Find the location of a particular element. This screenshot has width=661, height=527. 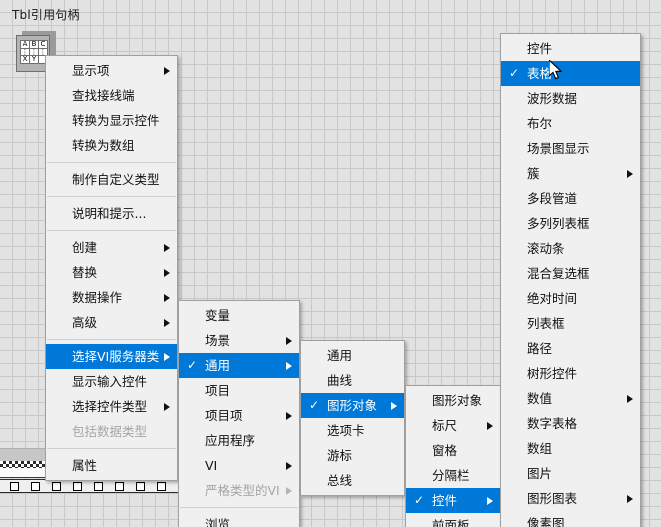

menu-item: 转换为数组 is located at coordinates (111, 145).